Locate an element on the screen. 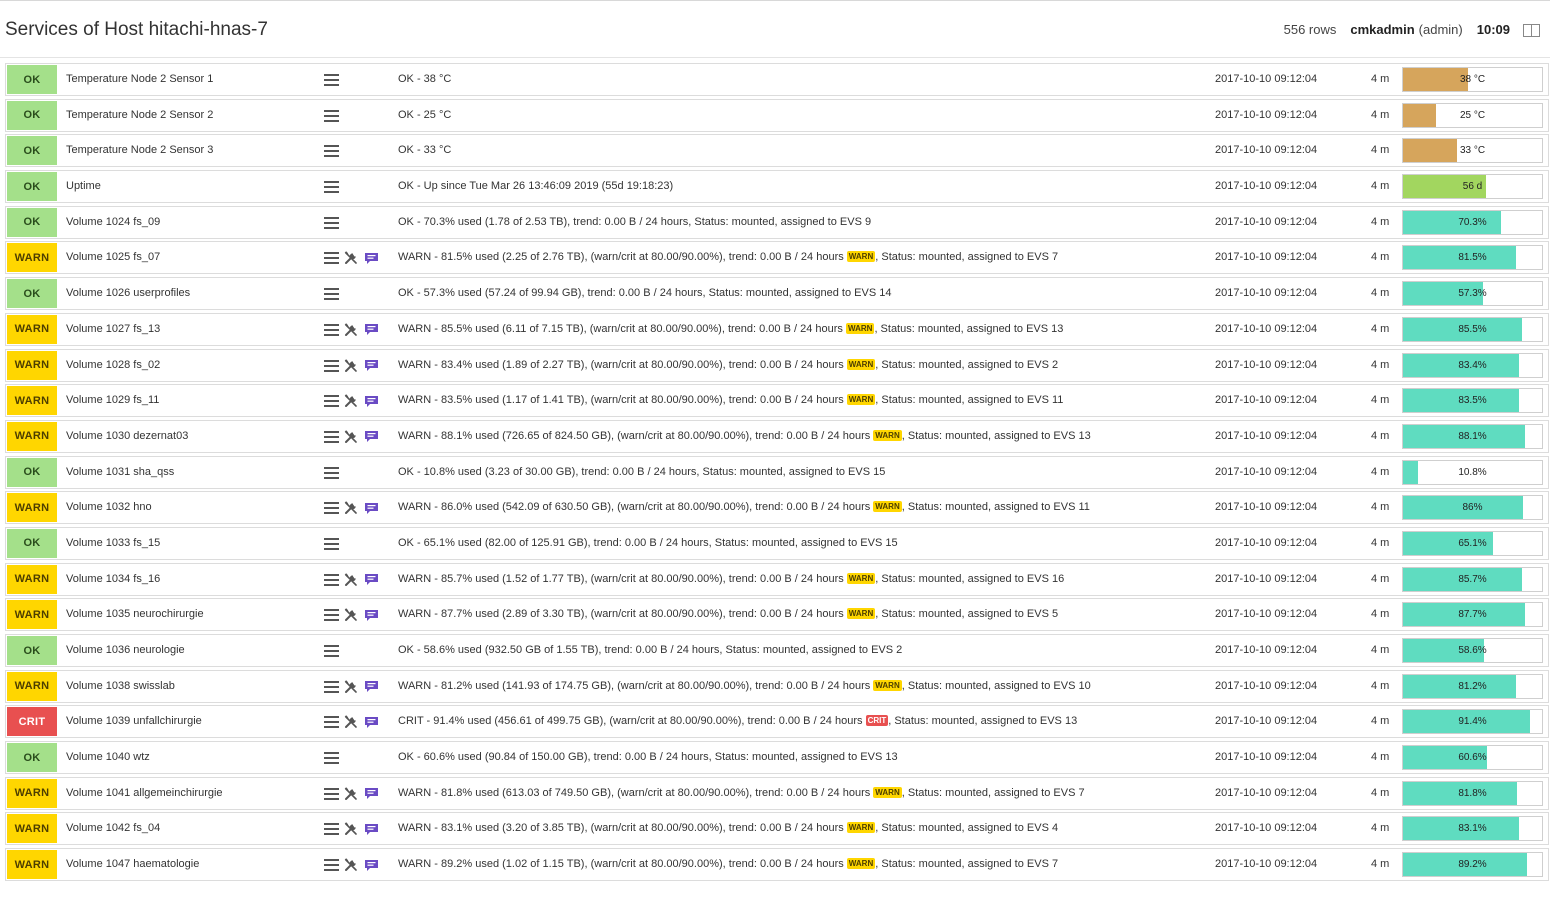 The width and height of the screenshot is (1550, 900). perfometer: 56 d is located at coordinates (1472, 187).